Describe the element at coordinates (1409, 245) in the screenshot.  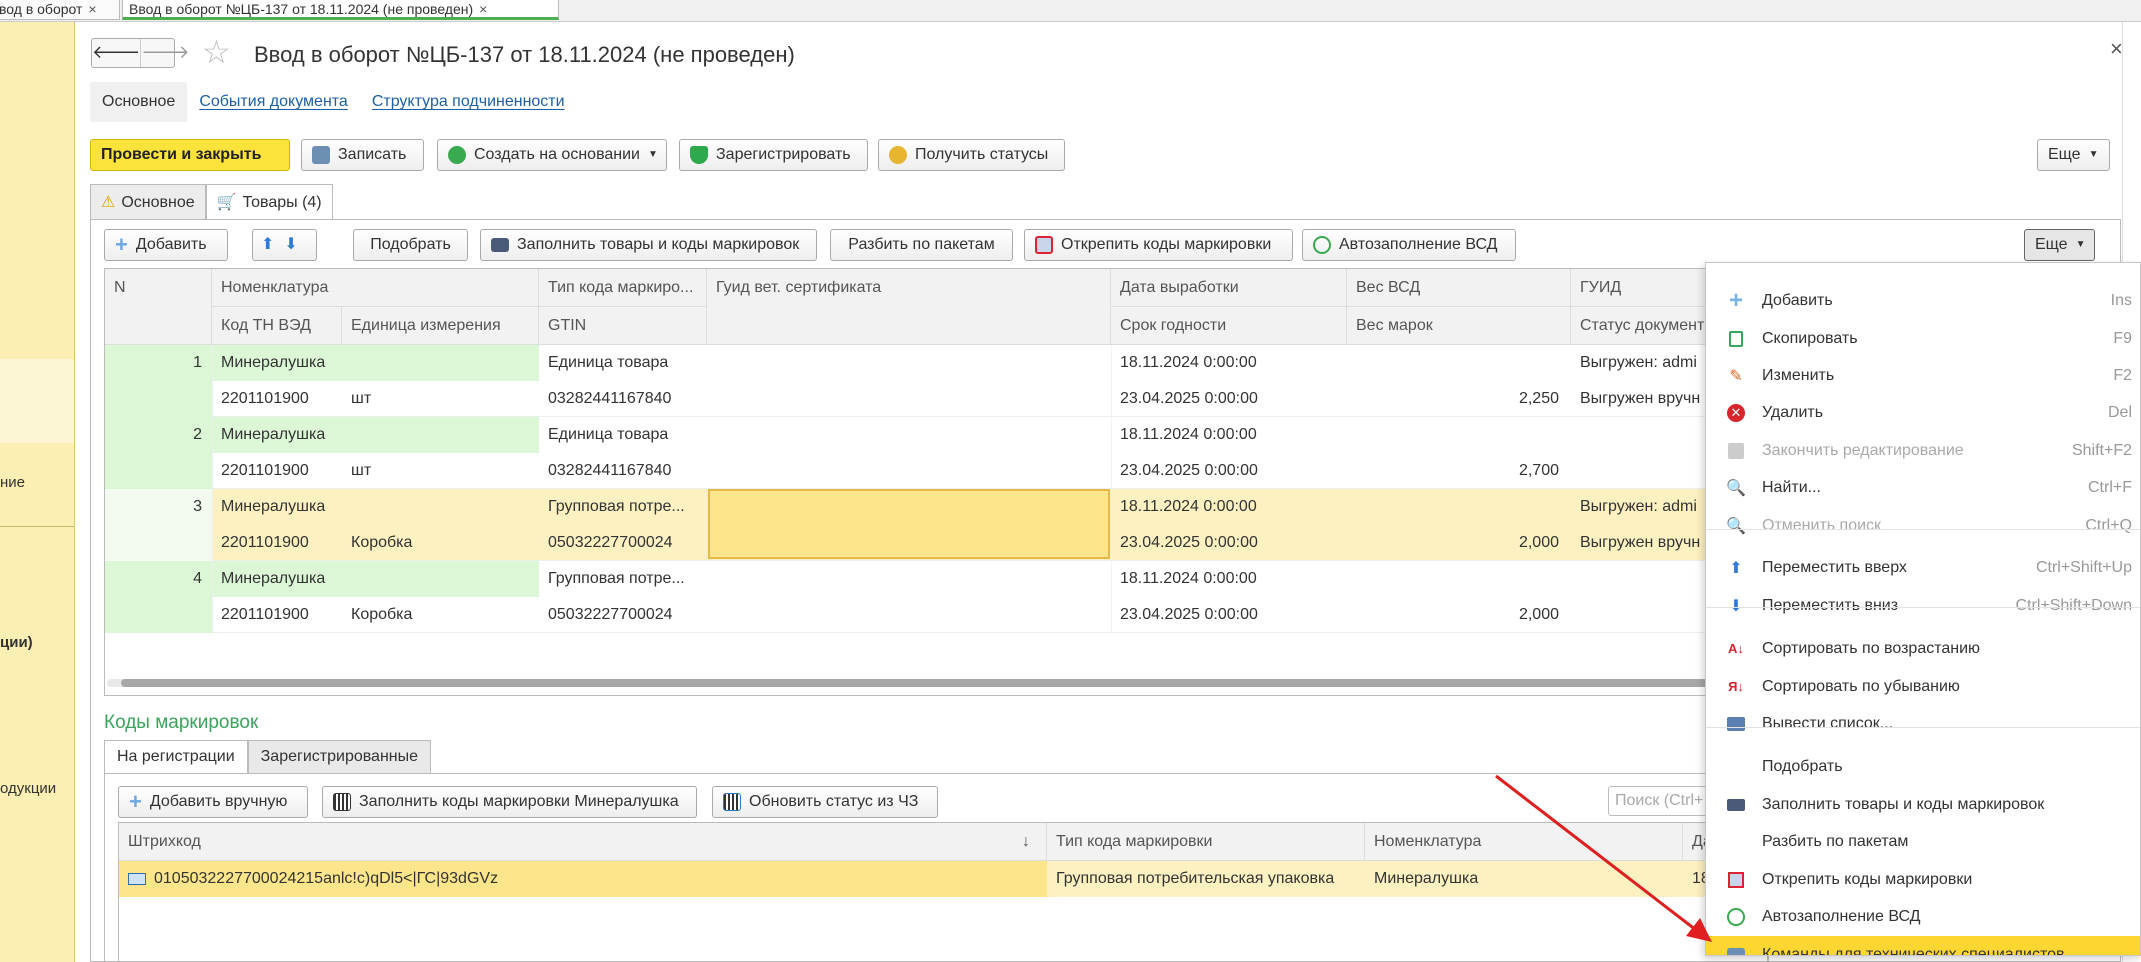
I see `autofill-vsd-button: Автозаполнение ВСД` at that location.